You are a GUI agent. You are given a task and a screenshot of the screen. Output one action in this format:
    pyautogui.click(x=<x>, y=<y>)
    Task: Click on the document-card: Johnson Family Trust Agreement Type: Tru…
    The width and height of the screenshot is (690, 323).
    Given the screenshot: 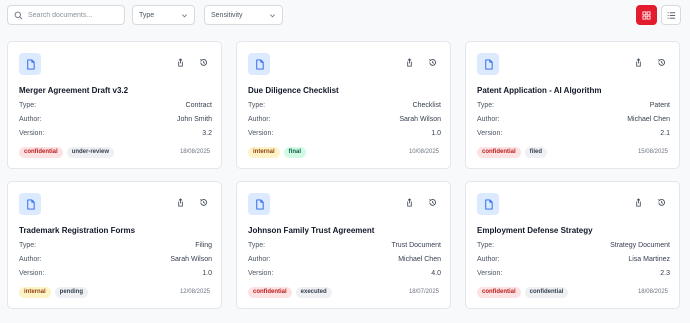 What is the action you would take?
    pyautogui.click(x=343, y=245)
    